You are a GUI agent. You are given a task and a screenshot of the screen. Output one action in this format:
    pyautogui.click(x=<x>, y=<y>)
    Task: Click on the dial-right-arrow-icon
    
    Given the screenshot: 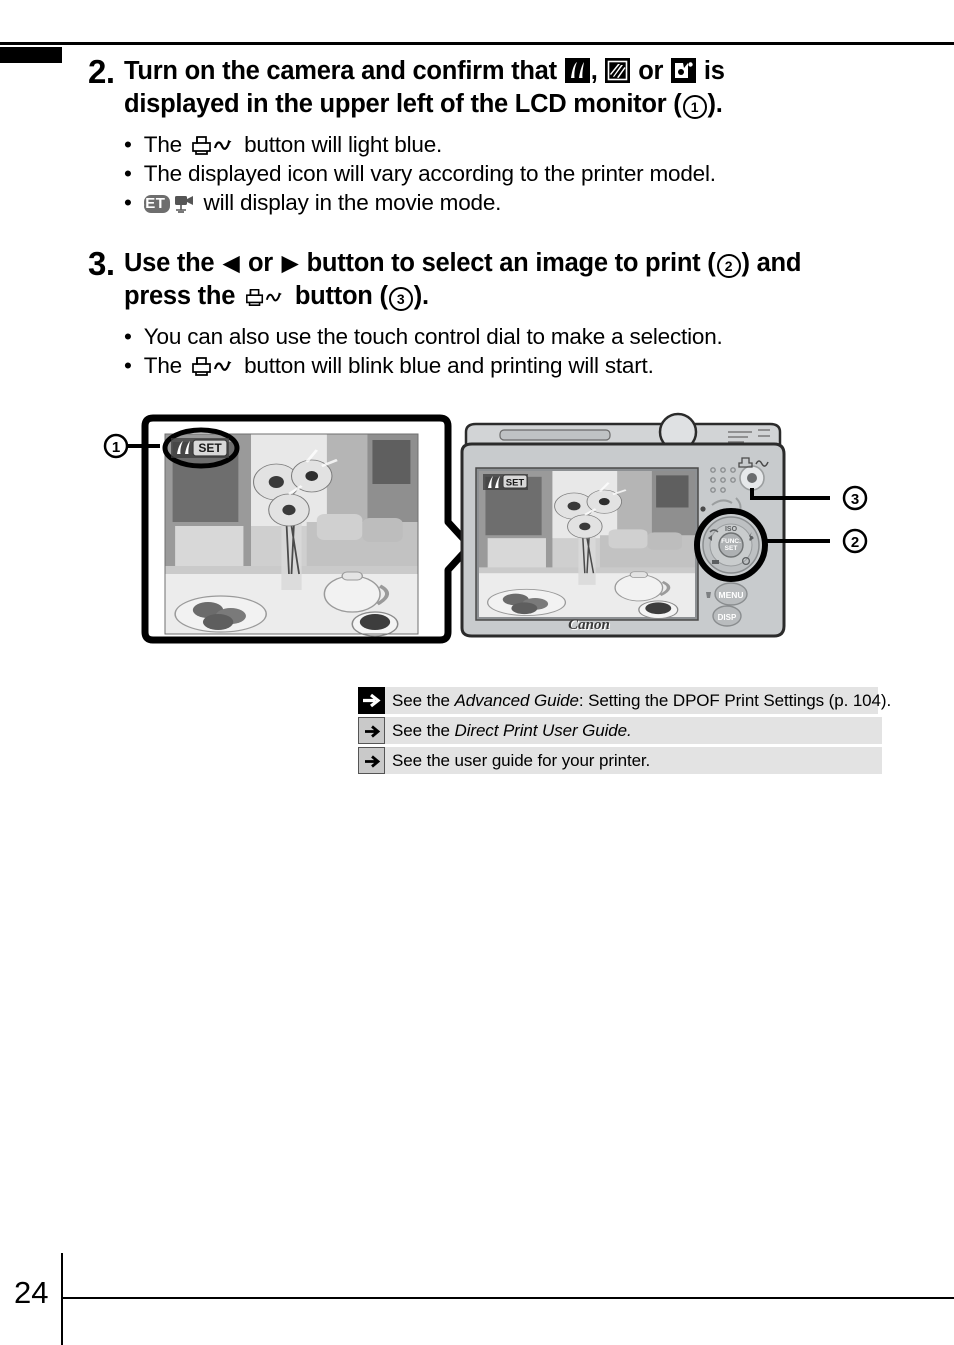 What is the action you would take?
    pyautogui.click(x=752, y=538)
    